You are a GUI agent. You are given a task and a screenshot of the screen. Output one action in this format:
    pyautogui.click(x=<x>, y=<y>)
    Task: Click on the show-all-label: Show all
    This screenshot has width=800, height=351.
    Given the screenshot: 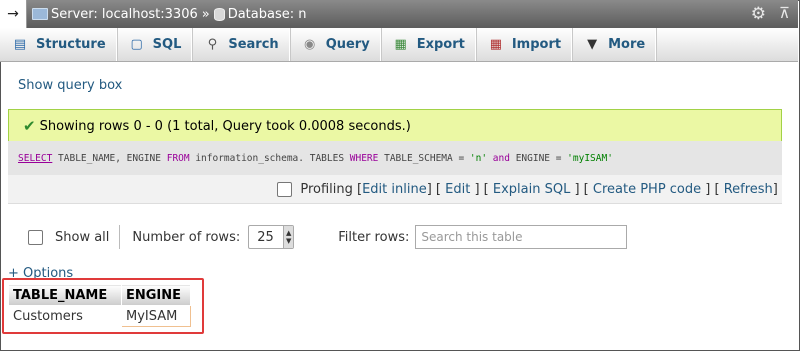 What is the action you would take?
    pyautogui.click(x=82, y=237)
    